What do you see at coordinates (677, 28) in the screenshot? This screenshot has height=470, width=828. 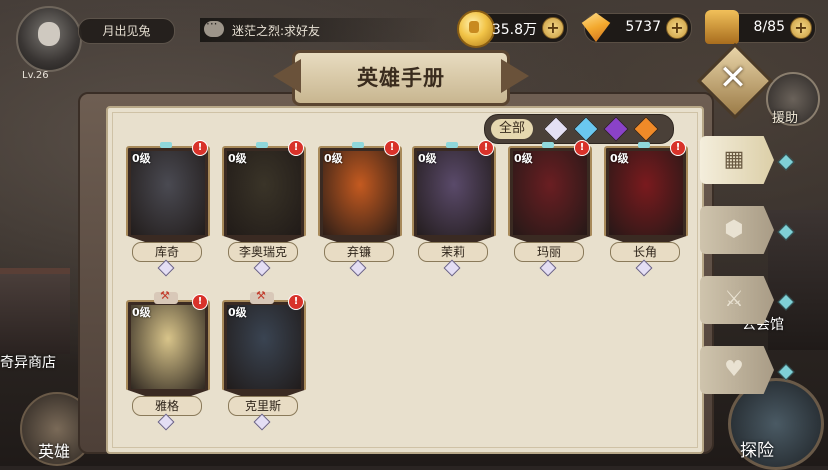 I see `add-diamond-button: +` at bounding box center [677, 28].